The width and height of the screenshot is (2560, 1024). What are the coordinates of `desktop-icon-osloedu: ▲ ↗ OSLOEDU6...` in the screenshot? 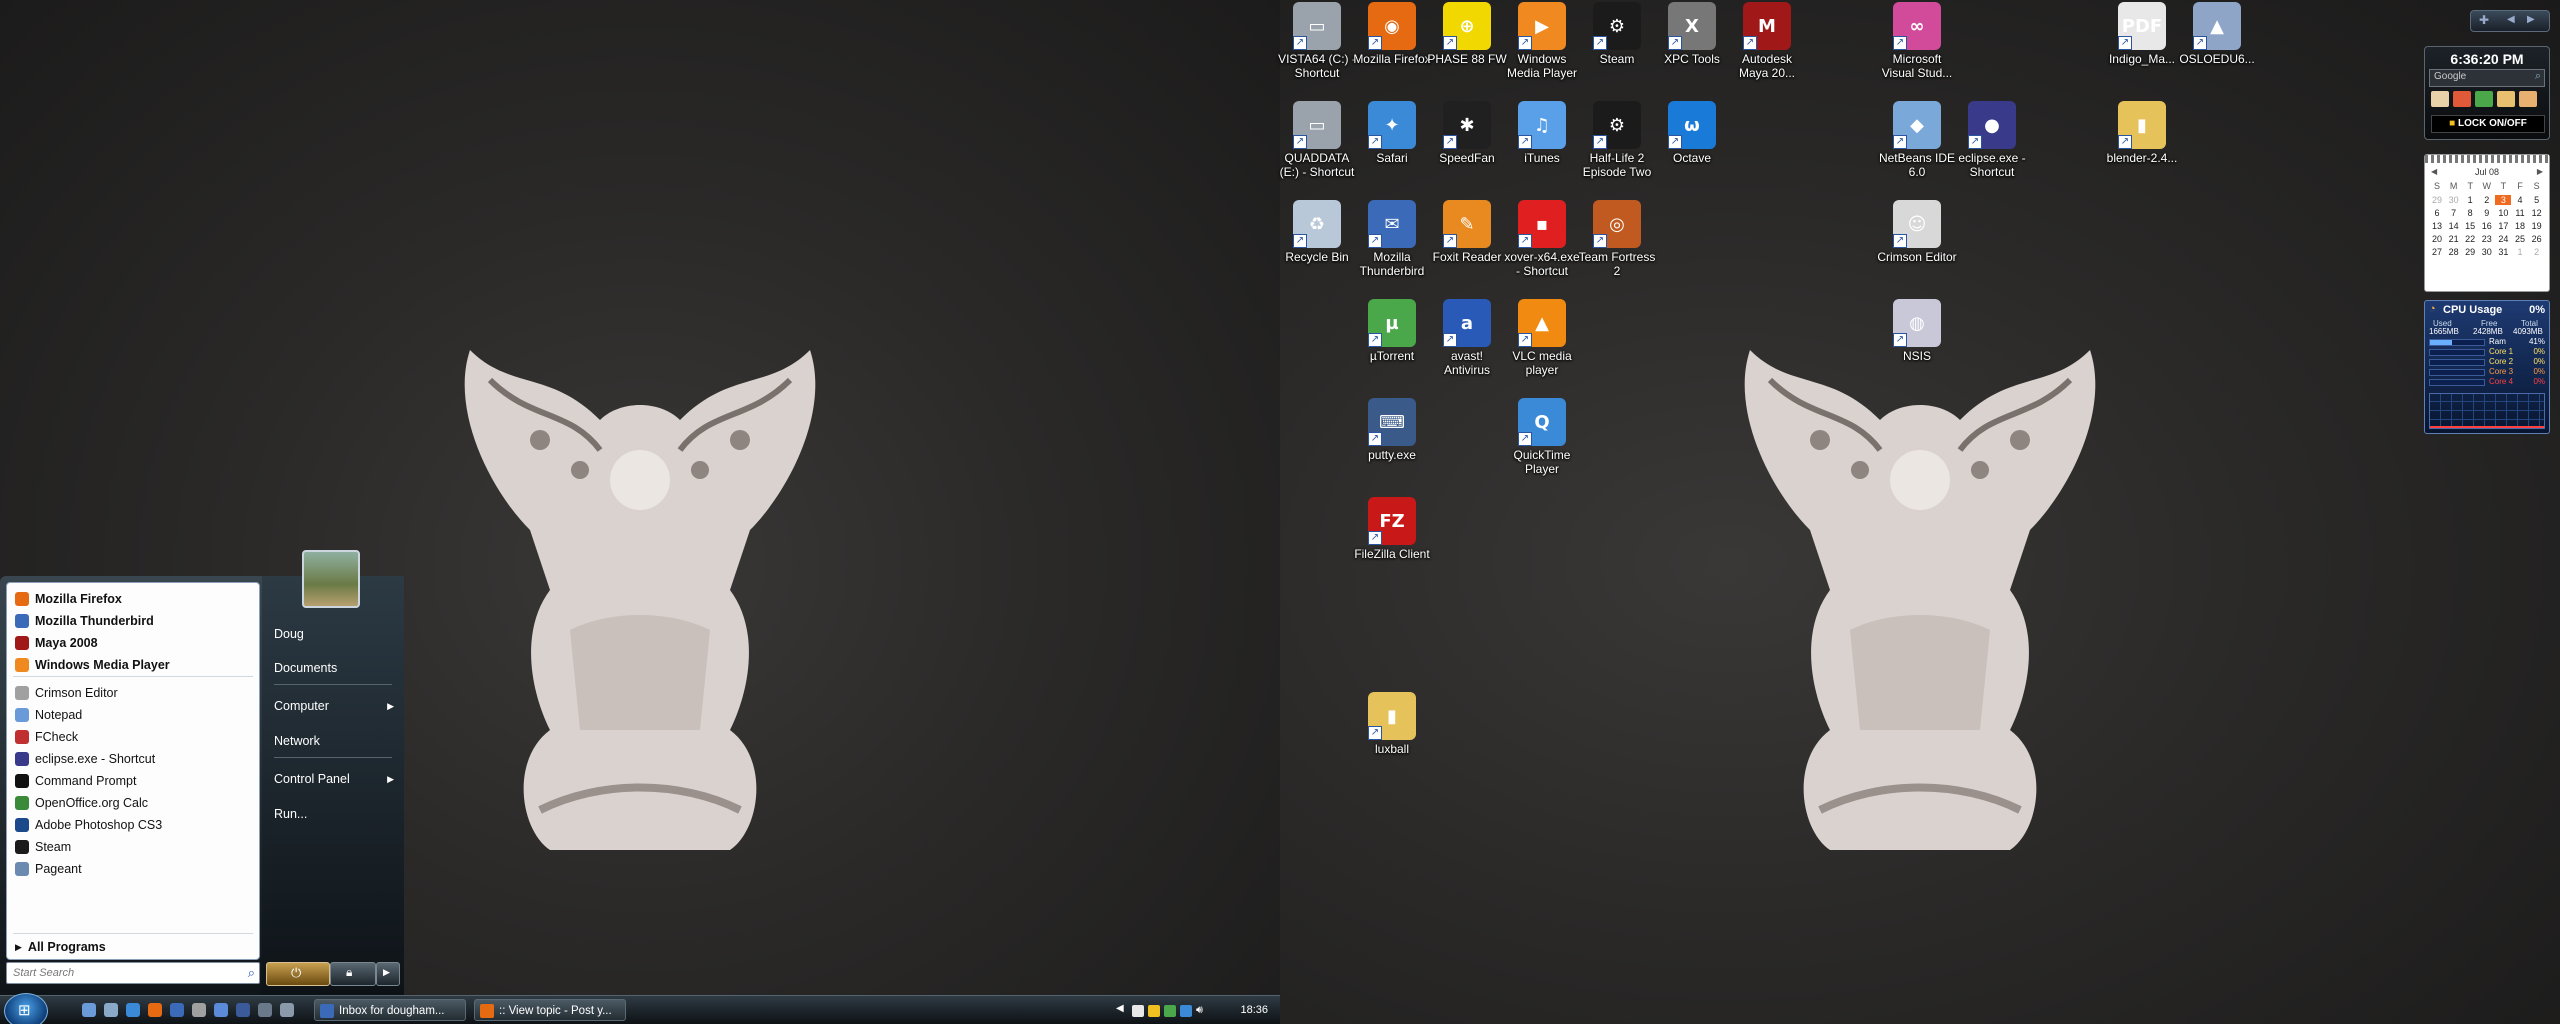 It's located at (2217, 34).